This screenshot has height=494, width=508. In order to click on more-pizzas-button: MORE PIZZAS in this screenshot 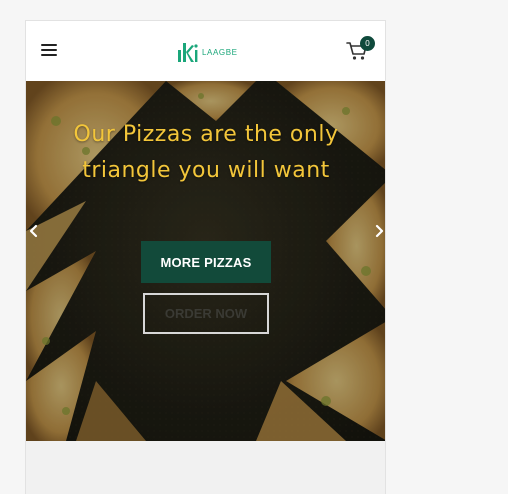, I will do `click(206, 262)`.